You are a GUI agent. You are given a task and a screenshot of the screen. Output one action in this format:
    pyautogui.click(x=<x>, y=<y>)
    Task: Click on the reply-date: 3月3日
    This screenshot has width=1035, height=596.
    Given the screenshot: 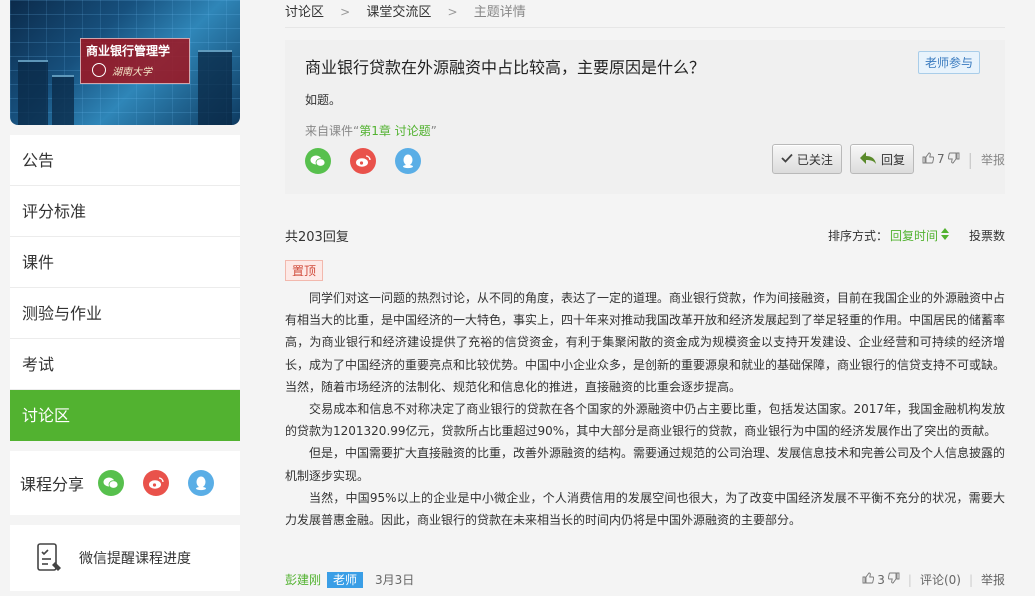 What is the action you would take?
    pyautogui.click(x=395, y=580)
    